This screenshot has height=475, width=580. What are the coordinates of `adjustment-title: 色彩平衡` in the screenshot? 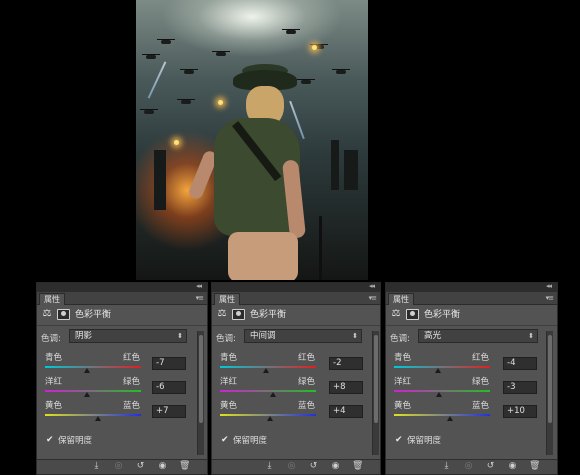 It's located at (93, 315).